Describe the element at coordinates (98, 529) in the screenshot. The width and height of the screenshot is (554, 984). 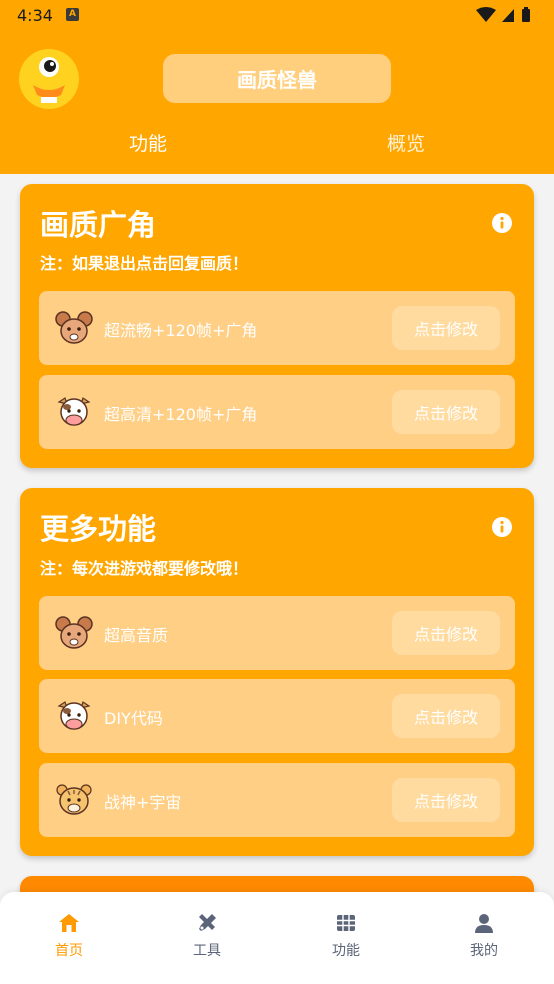
I see `card-title: 更多功能` at that location.